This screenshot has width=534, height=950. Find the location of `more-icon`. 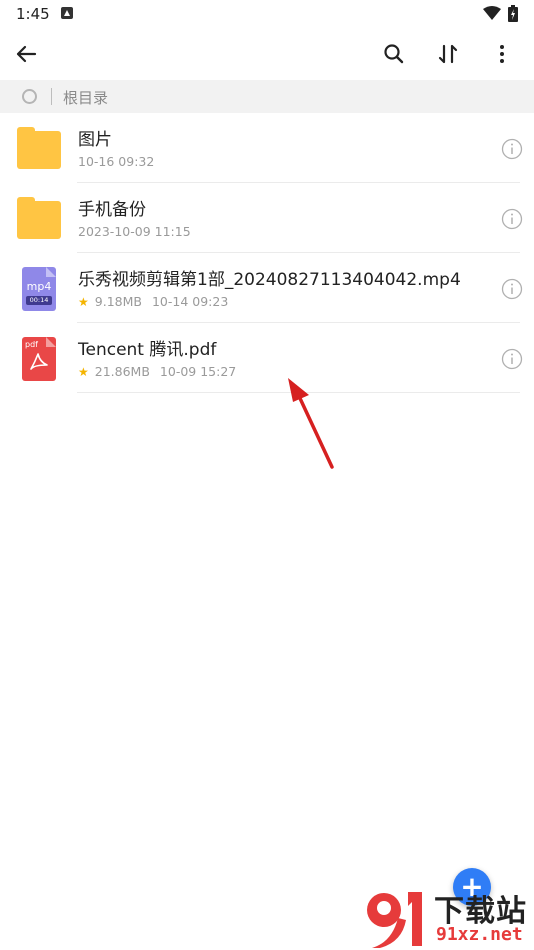

more-icon is located at coordinates (502, 54).